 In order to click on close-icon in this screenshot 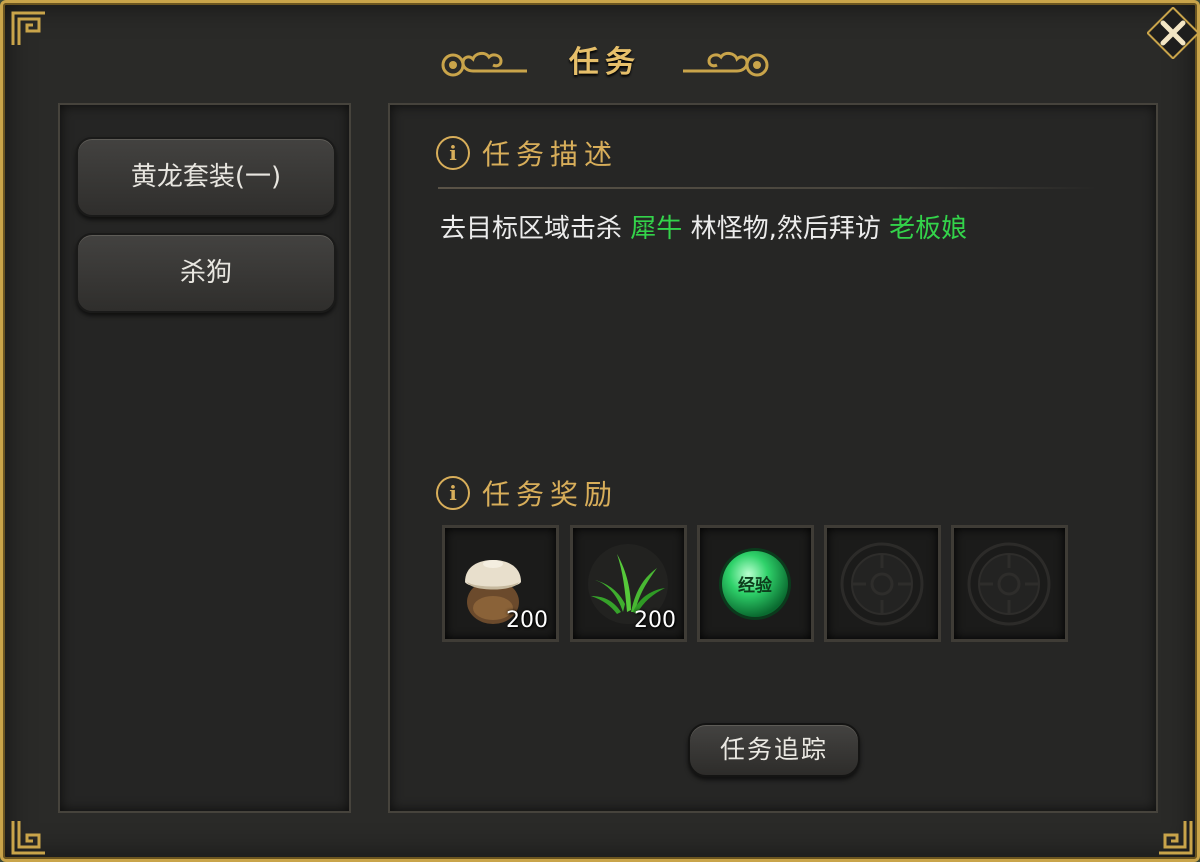, I will do `click(1173, 33)`.